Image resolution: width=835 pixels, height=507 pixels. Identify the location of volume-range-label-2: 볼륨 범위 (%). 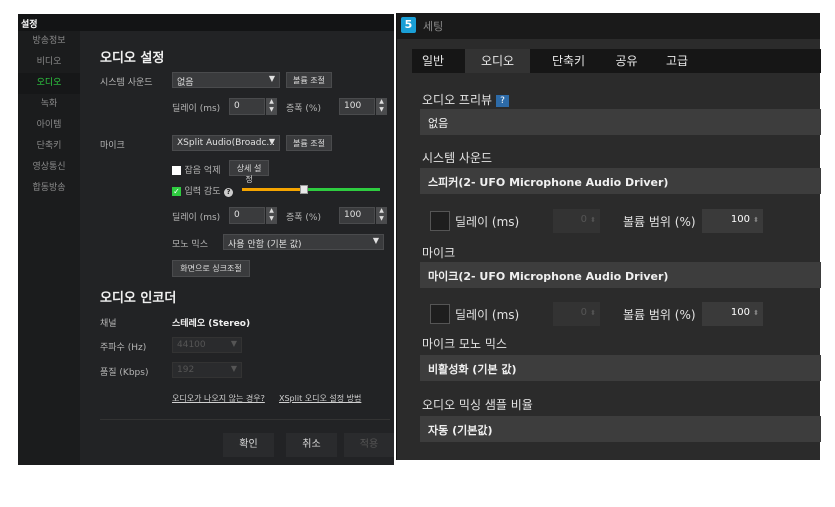
(659, 315).